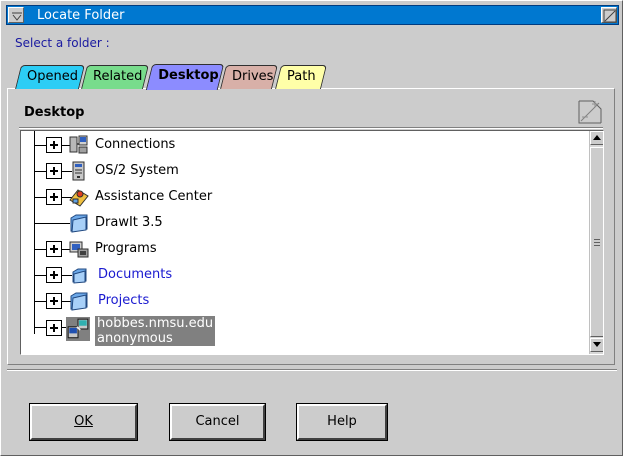  What do you see at coordinates (306, 248) in the screenshot?
I see `tree-item-programs: Programs` at bounding box center [306, 248].